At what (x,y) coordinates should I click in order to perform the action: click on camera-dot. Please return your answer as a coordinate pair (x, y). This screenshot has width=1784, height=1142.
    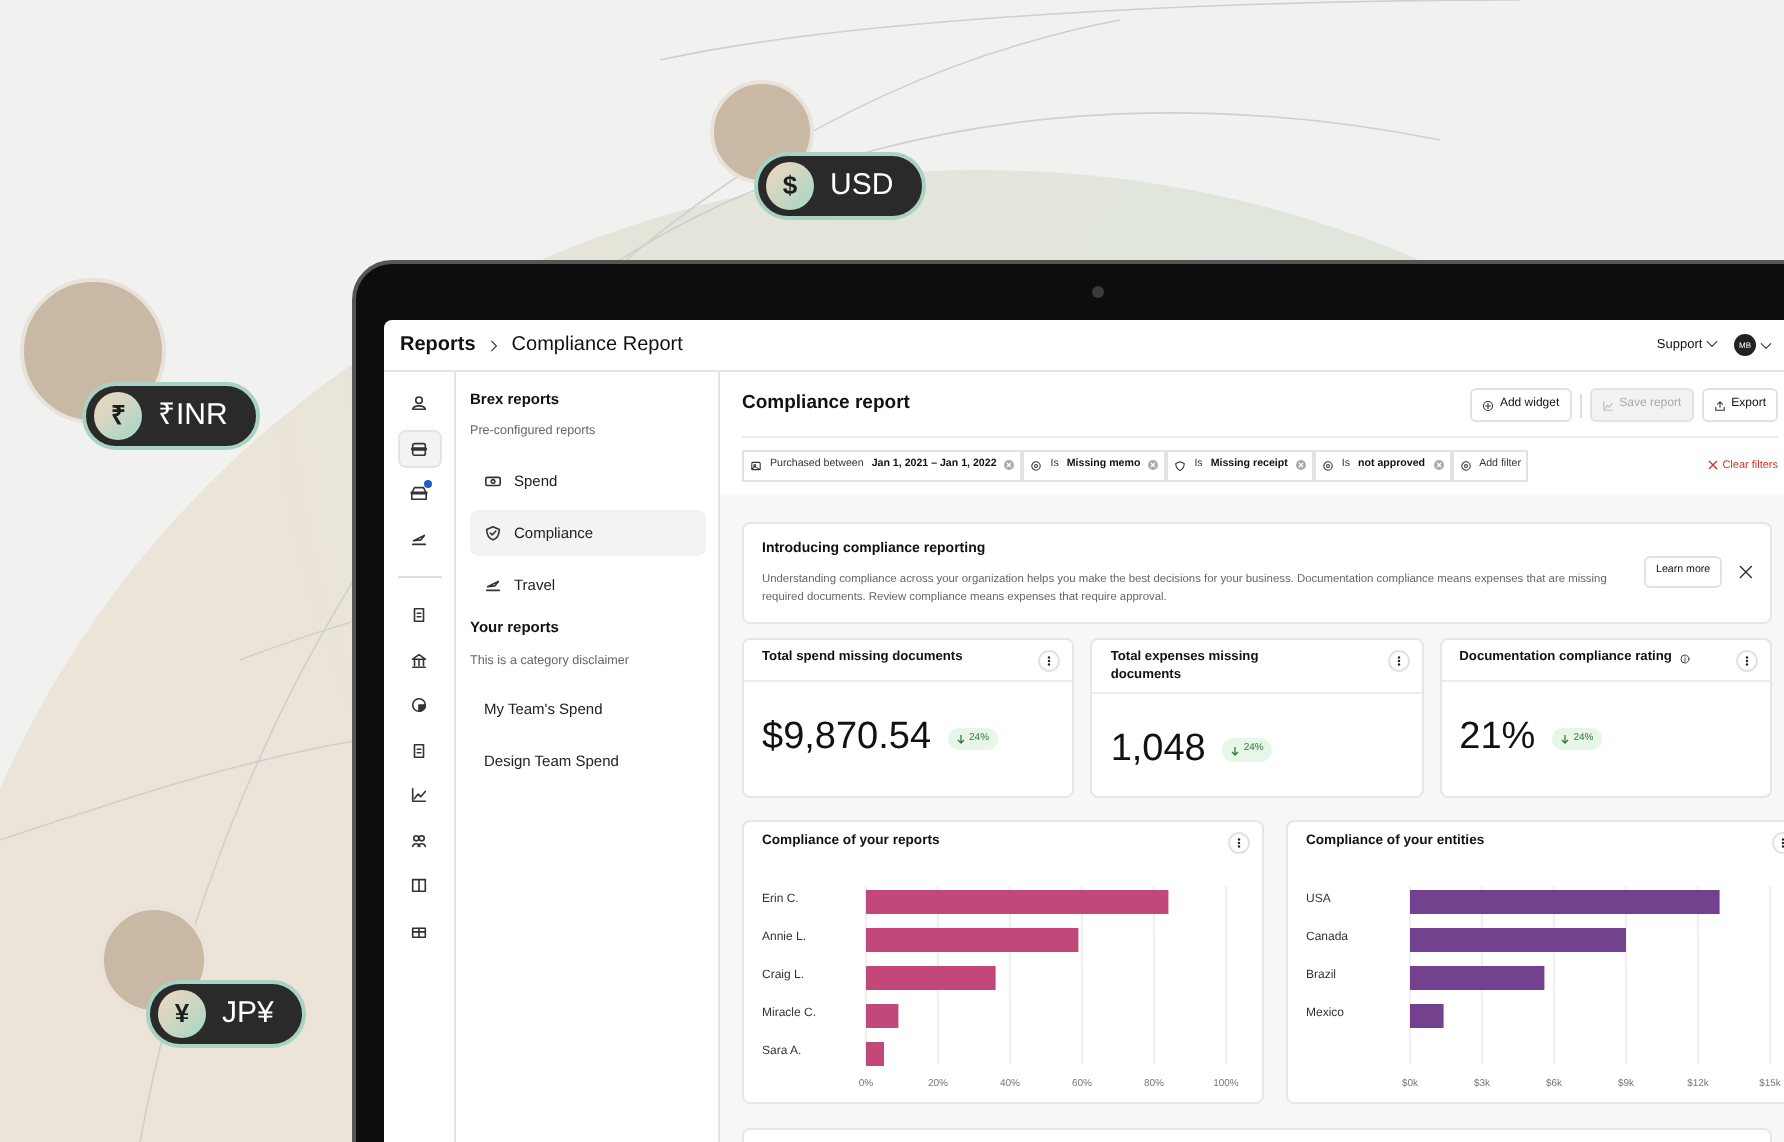
    Looking at the image, I should click on (1098, 292).